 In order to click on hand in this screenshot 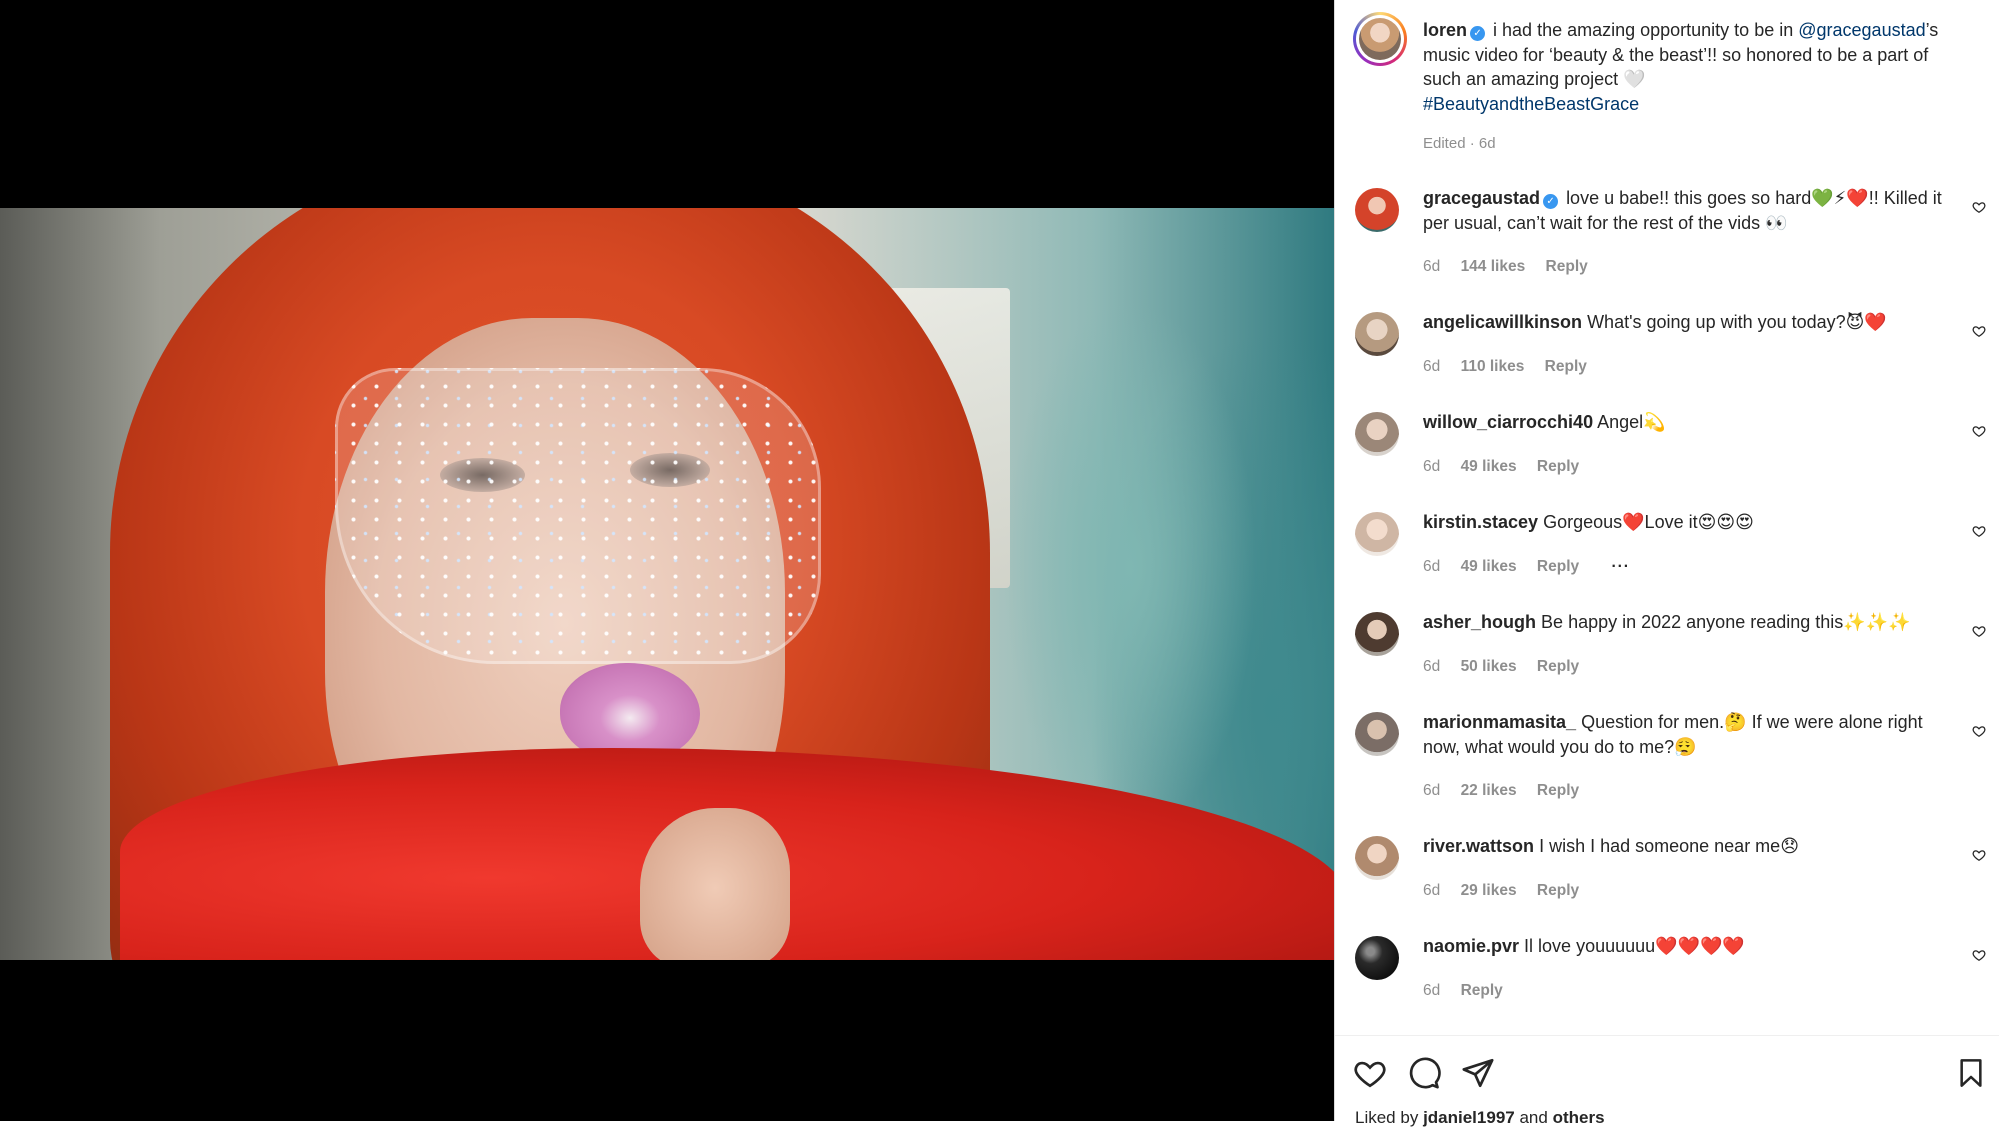, I will do `click(715, 884)`.